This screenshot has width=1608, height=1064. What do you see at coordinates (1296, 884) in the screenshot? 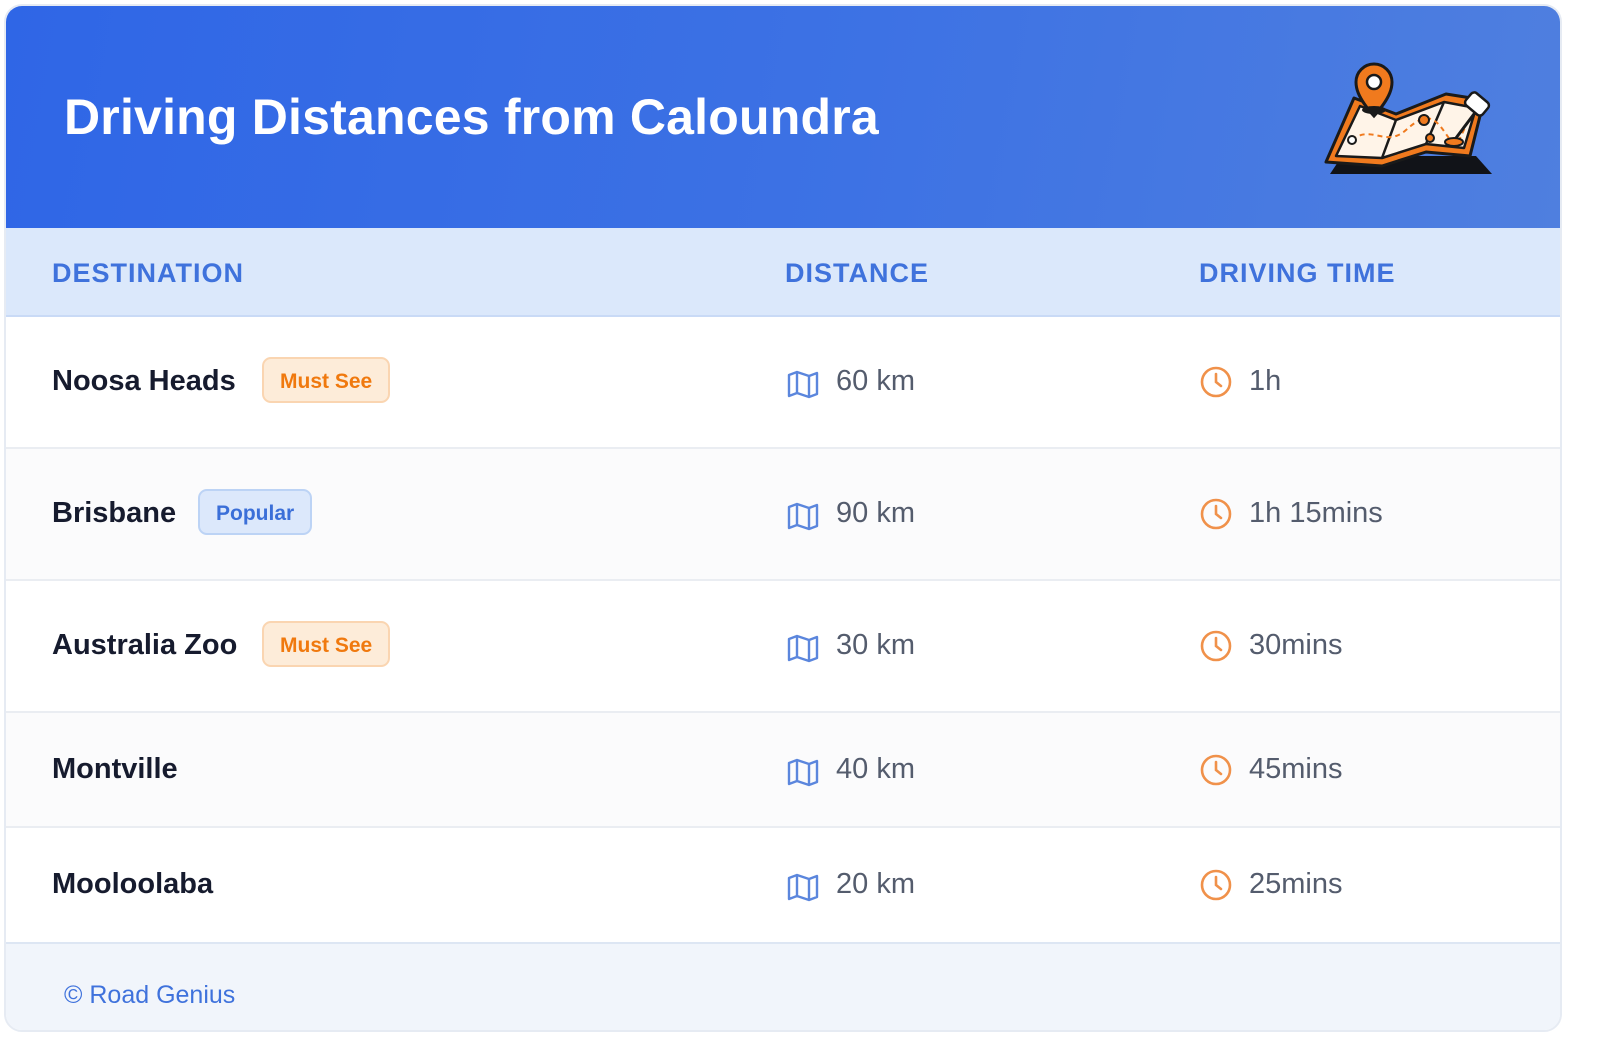
I see `driving-time-value: 25mins` at bounding box center [1296, 884].